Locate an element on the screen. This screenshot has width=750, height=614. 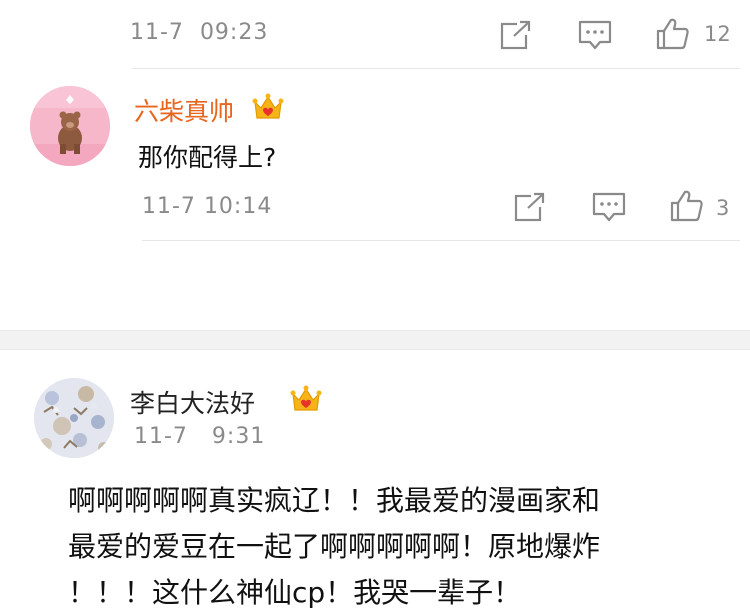
post-text-line: 啊啊啊啊啊真实疯辽！！我最爱的漫画家和 is located at coordinates (334, 500).